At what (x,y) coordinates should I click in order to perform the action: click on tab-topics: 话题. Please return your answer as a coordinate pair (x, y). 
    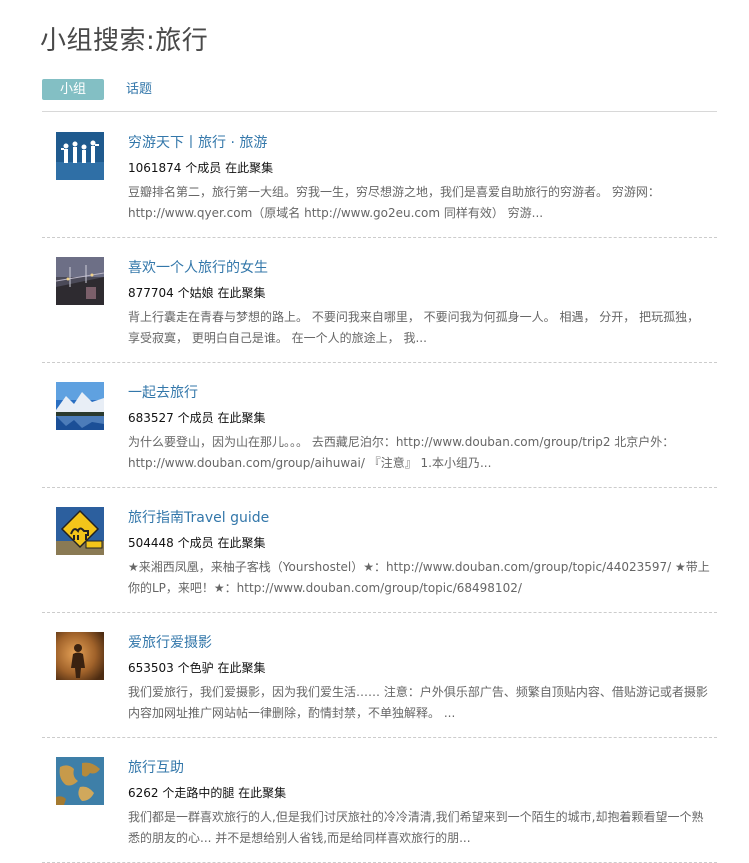
    Looking at the image, I should click on (139, 89).